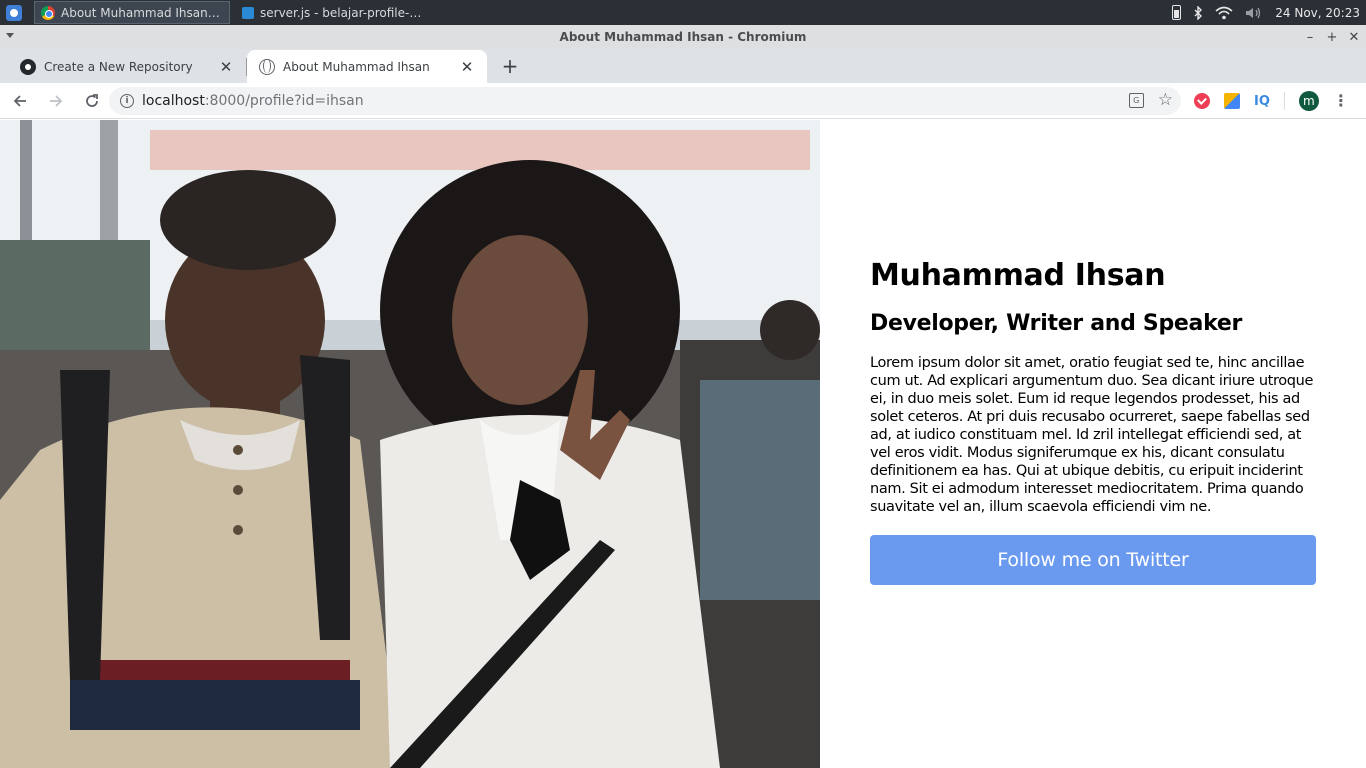 The image size is (1366, 768). I want to click on reload-button, so click(92, 101).